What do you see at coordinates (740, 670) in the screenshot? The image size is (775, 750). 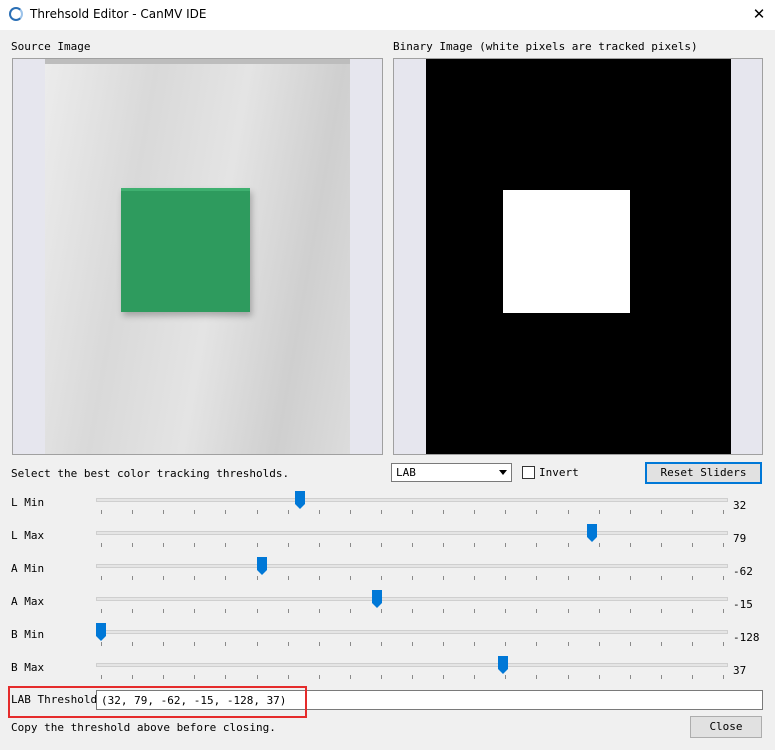 I see `slider-value: 37` at bounding box center [740, 670].